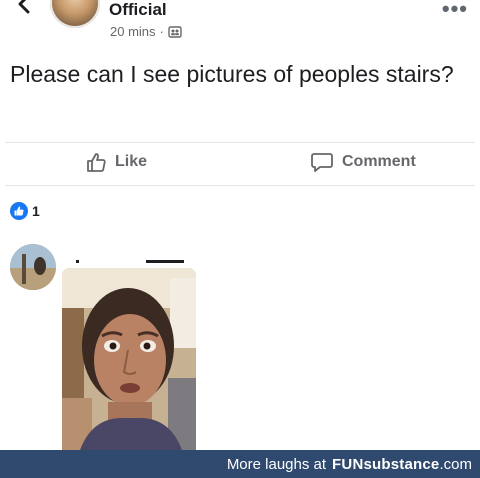 This screenshot has height=478, width=480. Describe the element at coordinates (348, 464) in the screenshot. I see `footer-brand-bold: FUN` at that location.